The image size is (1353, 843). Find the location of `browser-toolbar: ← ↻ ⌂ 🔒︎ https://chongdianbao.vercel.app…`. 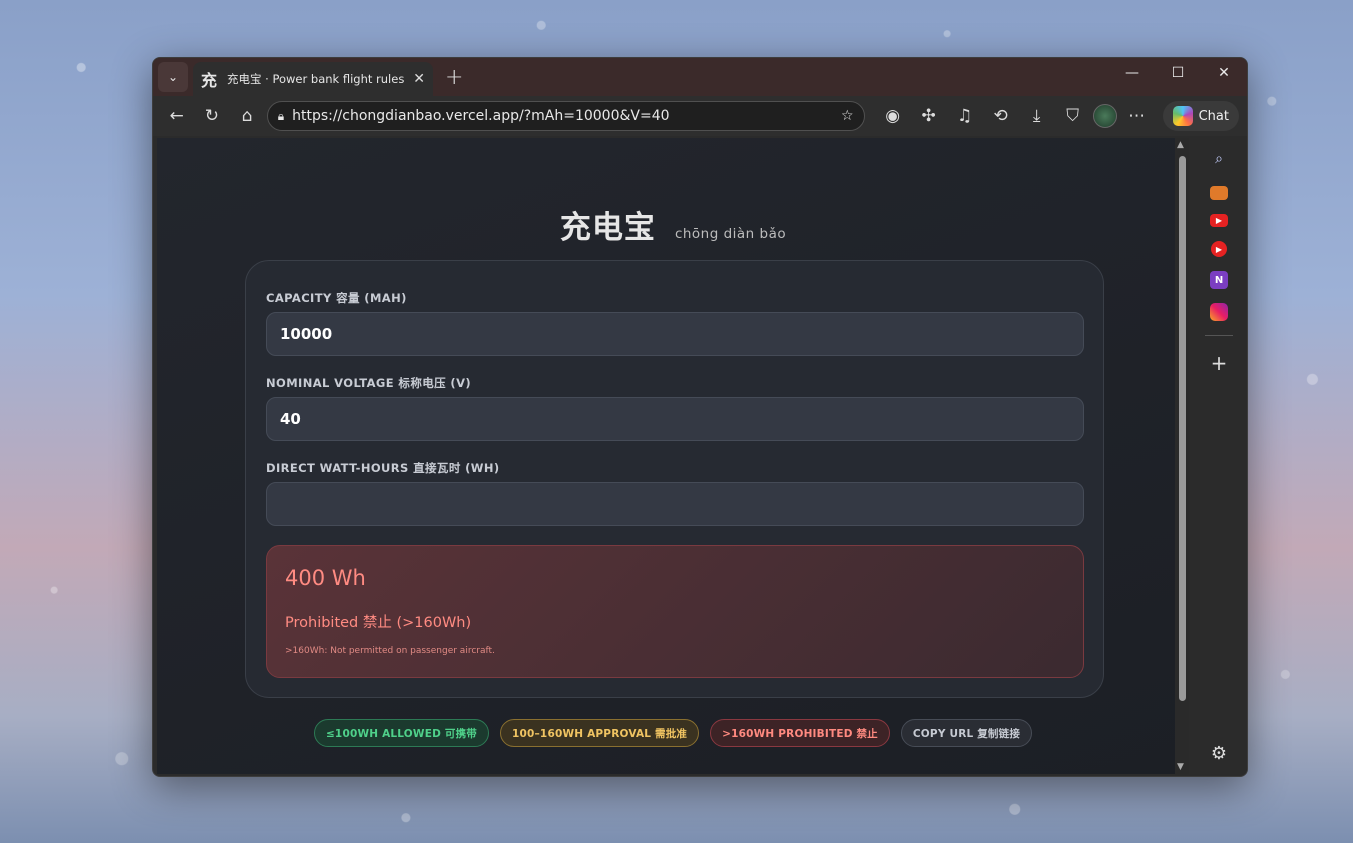

browser-toolbar: ← ↻ ⌂ 🔒︎ https://chongdianbao.vercel.app… is located at coordinates (700, 116).